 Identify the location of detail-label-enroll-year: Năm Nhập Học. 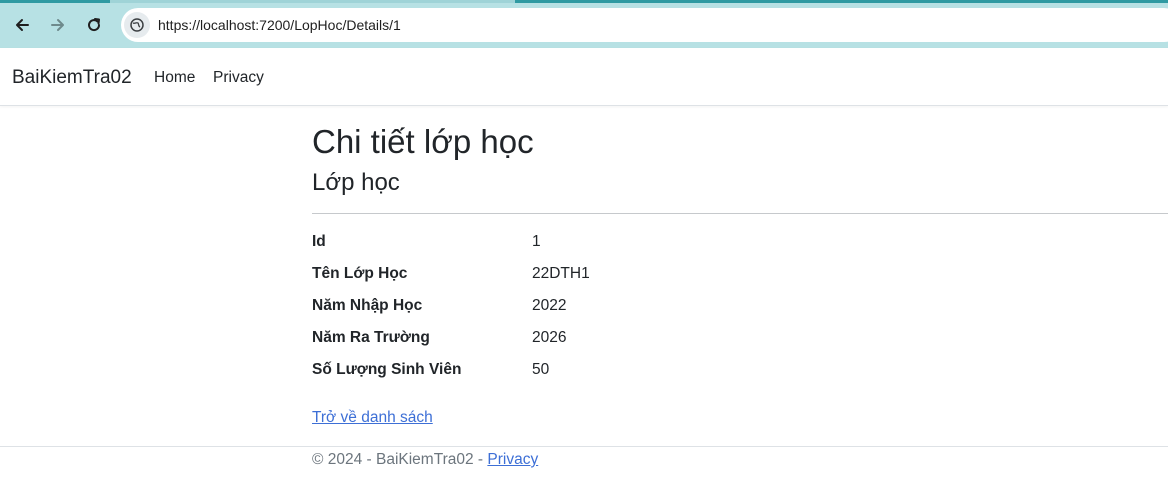
(367, 305).